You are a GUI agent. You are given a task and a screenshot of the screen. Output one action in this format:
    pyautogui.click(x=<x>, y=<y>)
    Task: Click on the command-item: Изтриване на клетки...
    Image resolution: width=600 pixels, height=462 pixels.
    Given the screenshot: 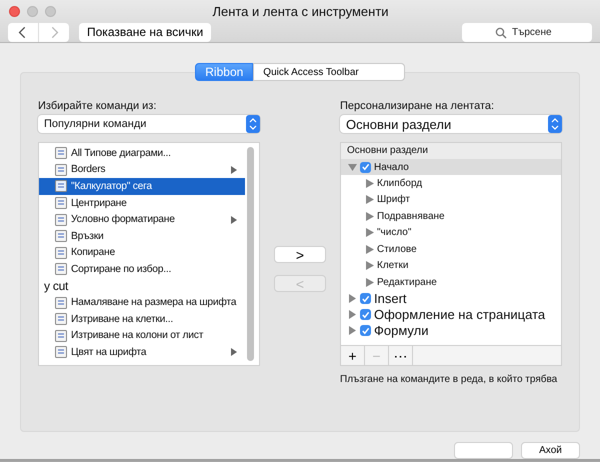 What is the action you would take?
    pyautogui.click(x=142, y=319)
    